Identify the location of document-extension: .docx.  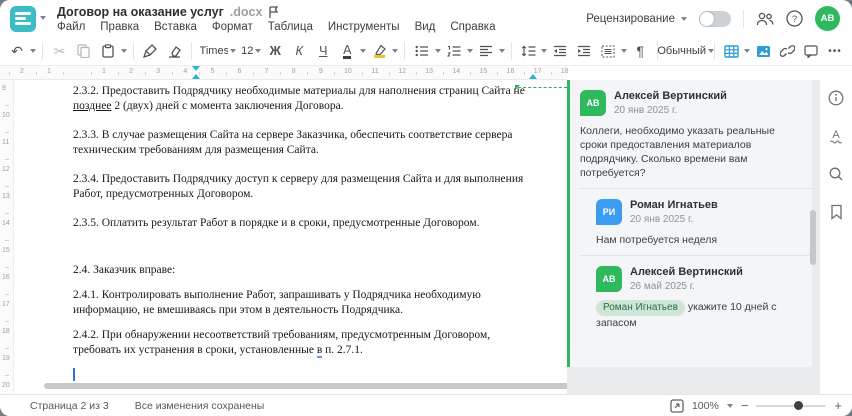
(246, 12).